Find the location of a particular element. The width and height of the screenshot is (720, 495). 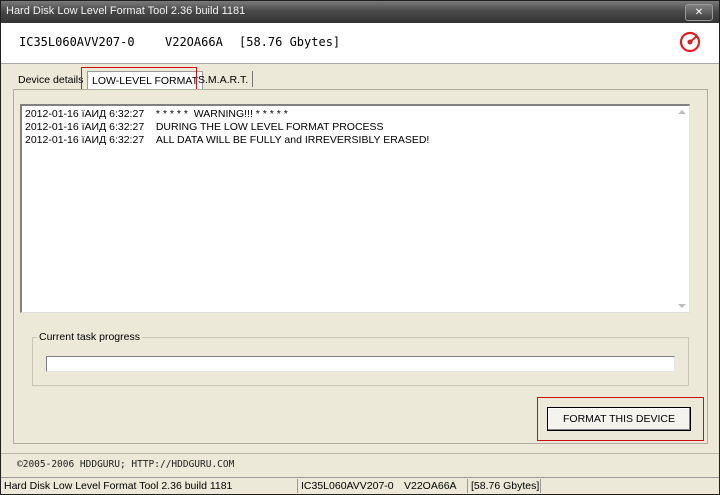

copyright-text: ©2005-2006 HDDGURU; HTTP://HDDGURU.COM is located at coordinates (126, 464).